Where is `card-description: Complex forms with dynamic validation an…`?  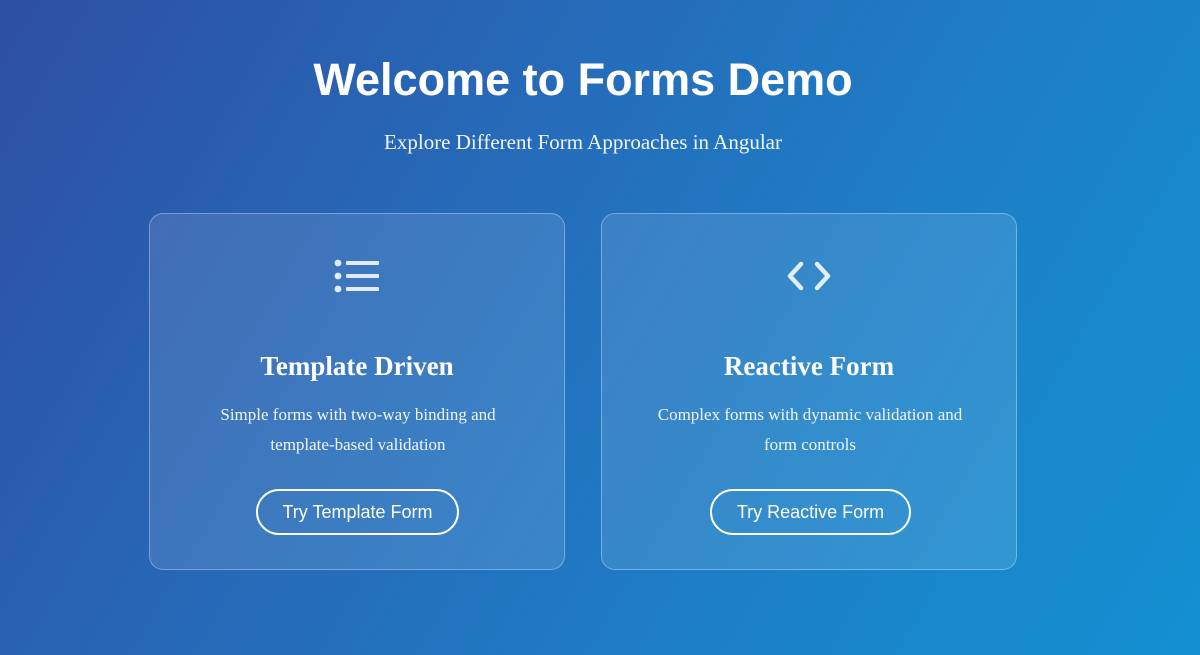 card-description: Complex forms with dynamic validation an… is located at coordinates (810, 429).